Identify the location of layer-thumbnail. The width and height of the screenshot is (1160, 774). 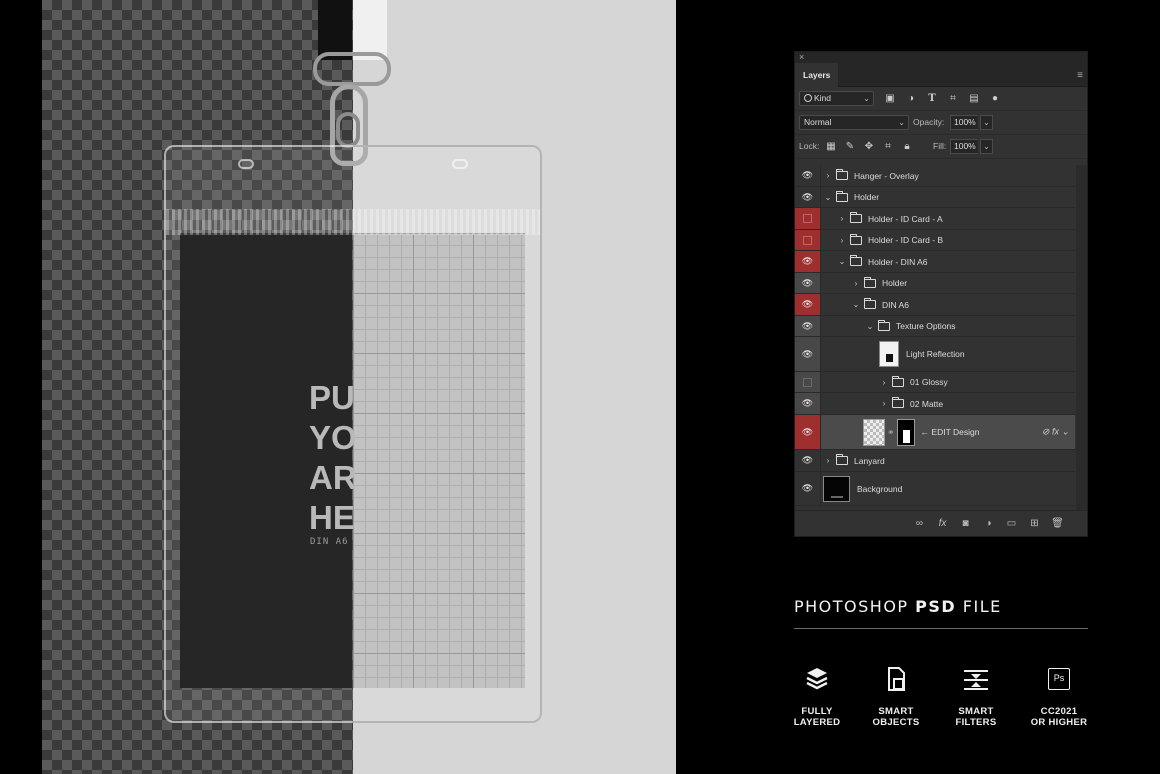
(889, 354).